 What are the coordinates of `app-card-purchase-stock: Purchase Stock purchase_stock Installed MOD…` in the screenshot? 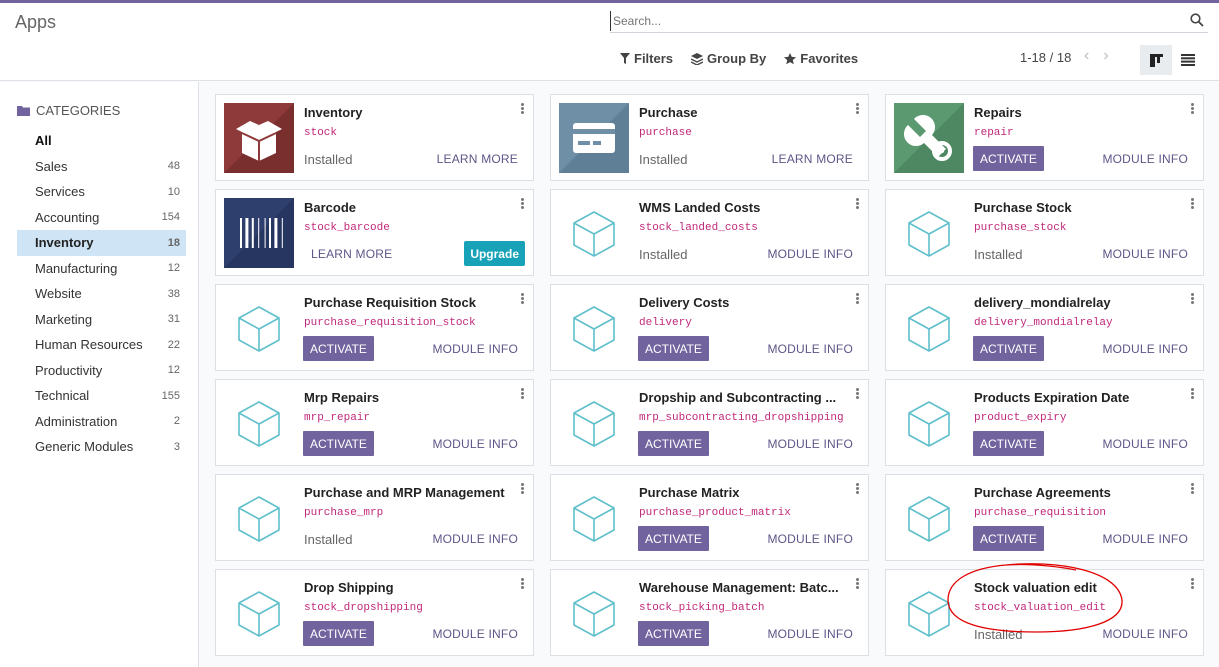 It's located at (1044, 232).